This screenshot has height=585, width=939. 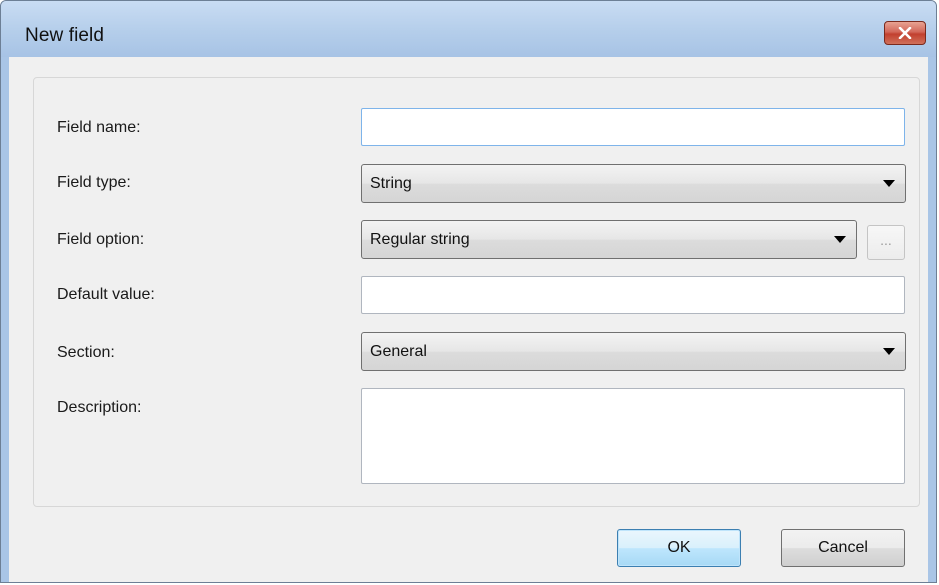 I want to click on field-type-label: Field type:, so click(x=94, y=182).